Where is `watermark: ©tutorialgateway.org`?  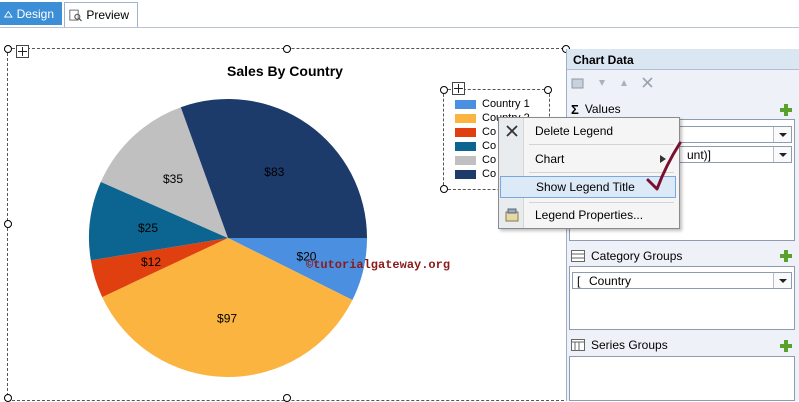
watermark: ©tutorialgateway.org is located at coordinates (378, 265).